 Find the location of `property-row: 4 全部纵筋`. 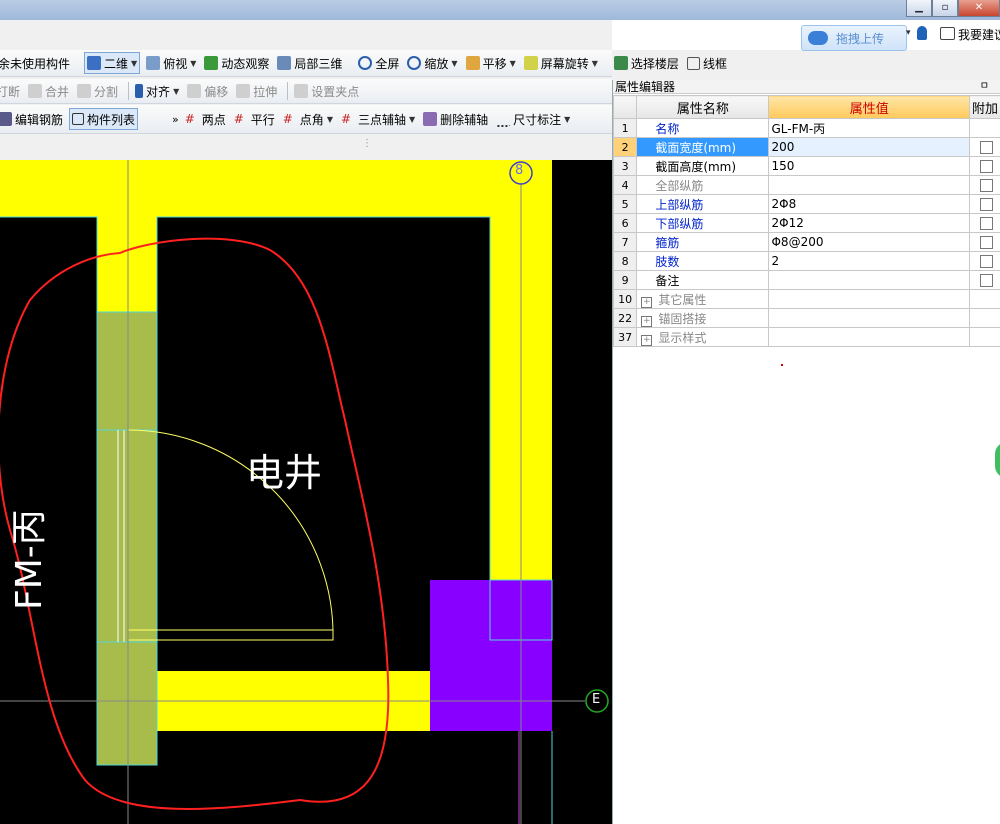

property-row: 4 全部纵筋 is located at coordinates (806, 185).